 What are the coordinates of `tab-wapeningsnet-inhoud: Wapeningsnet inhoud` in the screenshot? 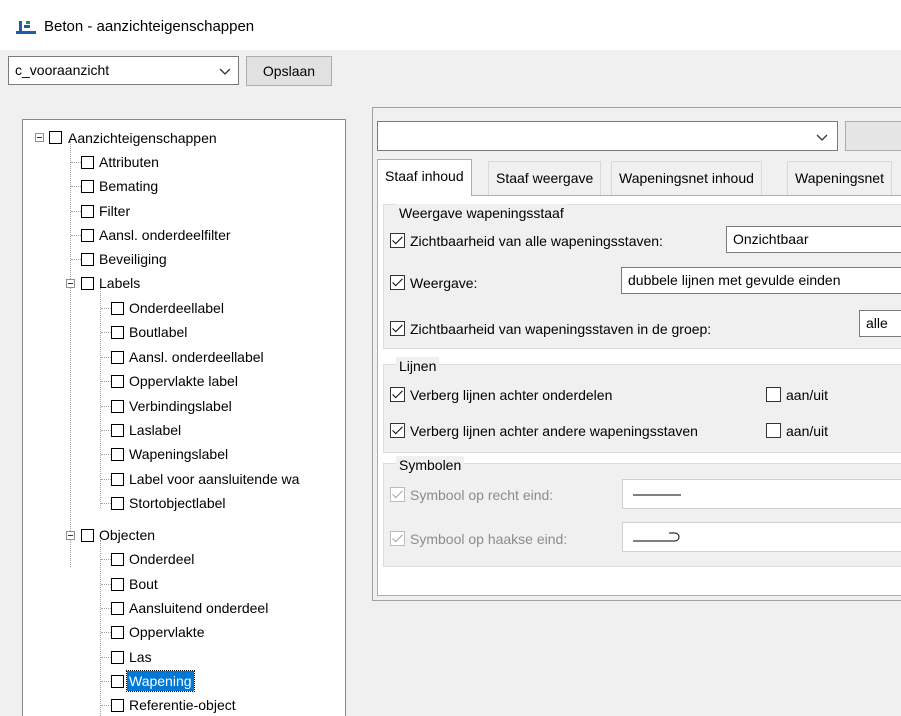 It's located at (686, 178).